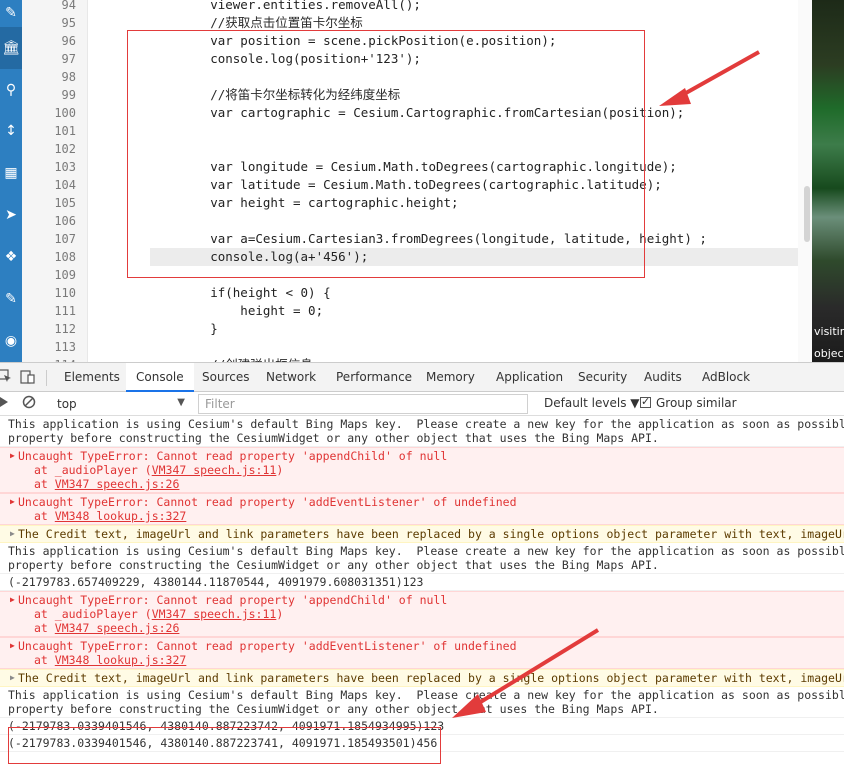 Image resolution: width=844 pixels, height=775 pixels. I want to click on app-sidebar: ✎ 🏛 ⚲ ↕ ▦ ➤ ❖ ✎ ◉, so click(11, 181).